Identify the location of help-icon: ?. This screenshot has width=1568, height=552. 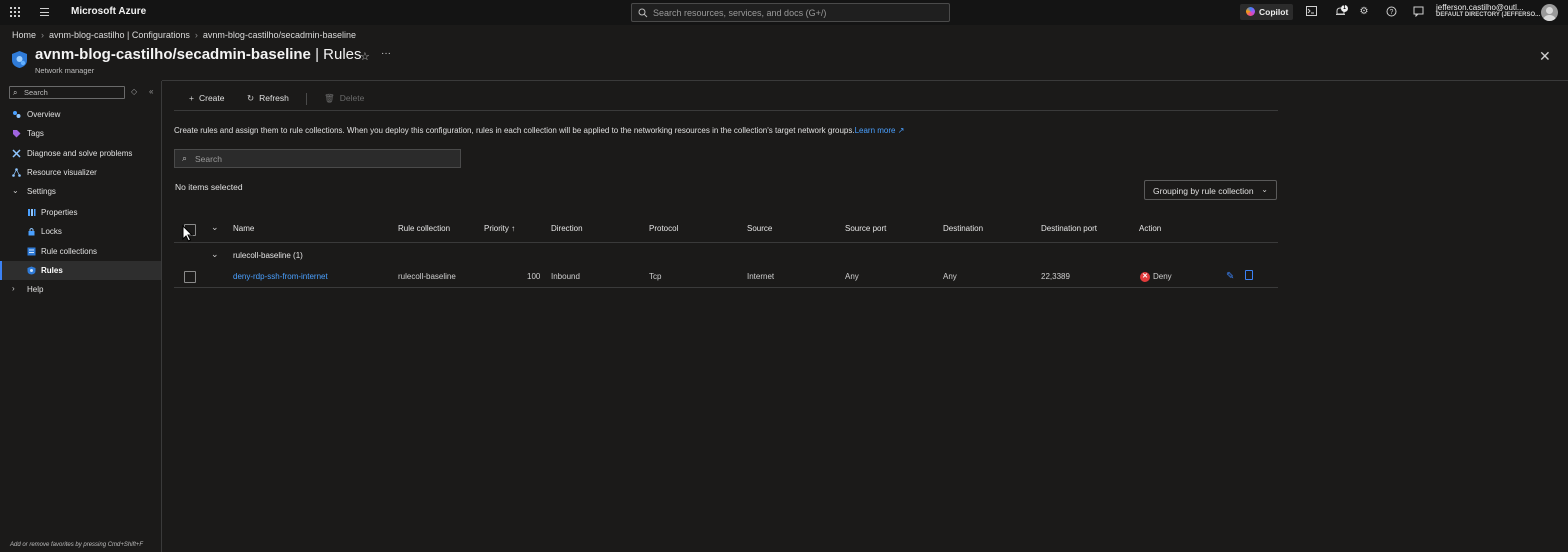
(1391, 12).